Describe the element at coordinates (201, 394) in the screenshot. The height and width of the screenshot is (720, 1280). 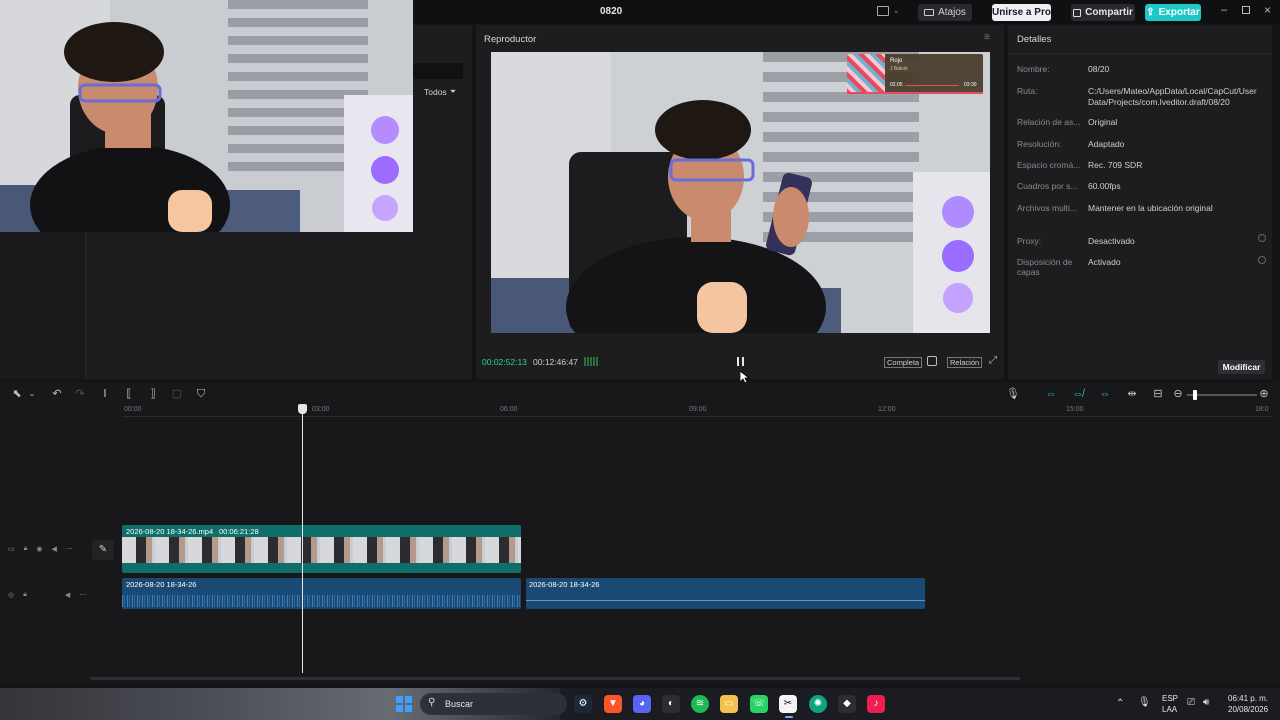
I see `shield-icon: ⛉` at that location.